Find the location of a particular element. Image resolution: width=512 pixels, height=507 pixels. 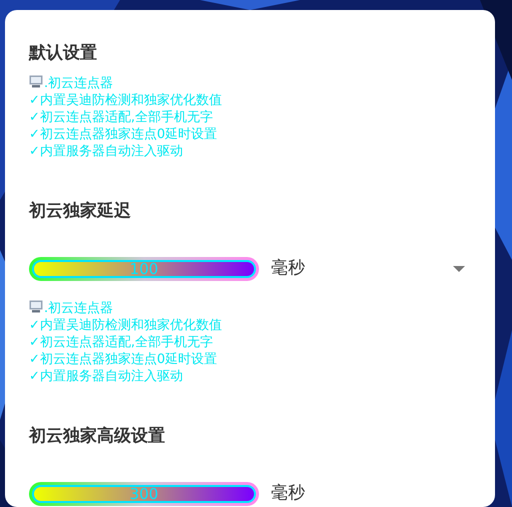

input-field: 100 is located at coordinates (144, 269).